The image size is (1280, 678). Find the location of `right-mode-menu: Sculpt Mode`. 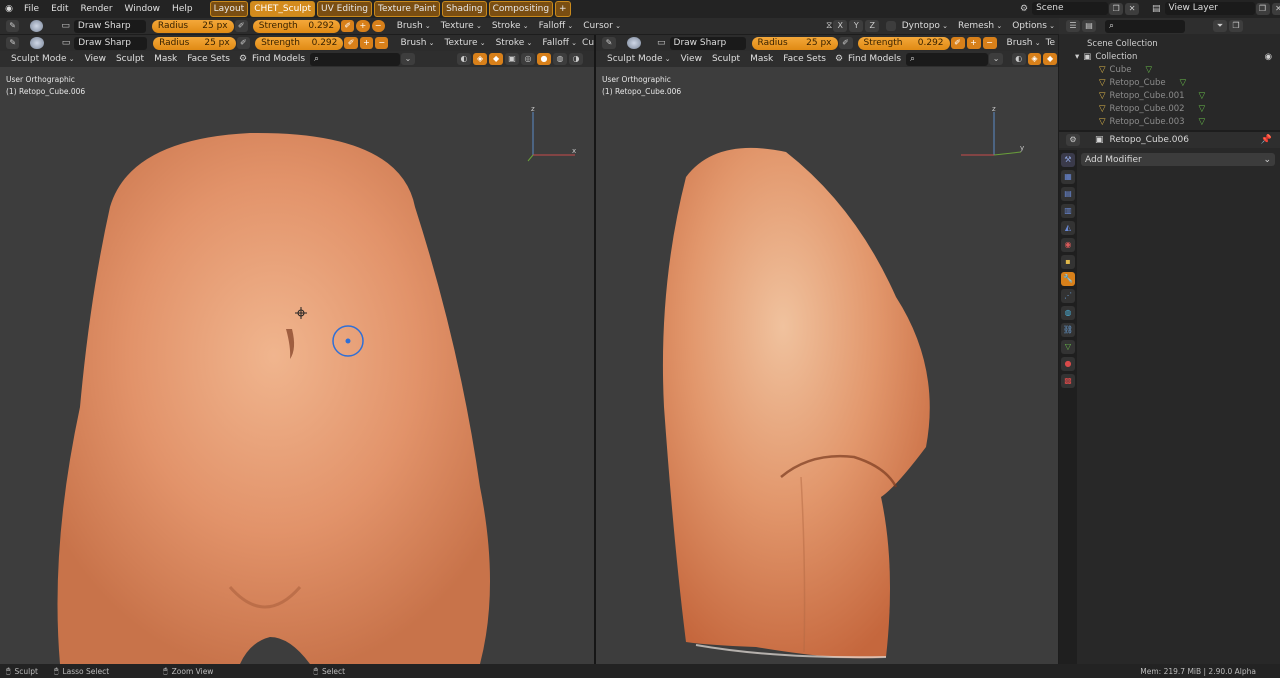

right-mode-menu: Sculpt Mode is located at coordinates (639, 59).